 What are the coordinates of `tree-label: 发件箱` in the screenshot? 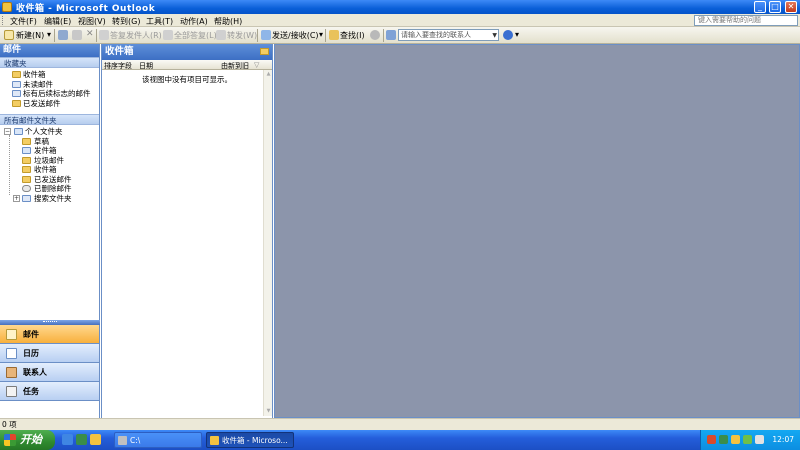 It's located at (45, 150).